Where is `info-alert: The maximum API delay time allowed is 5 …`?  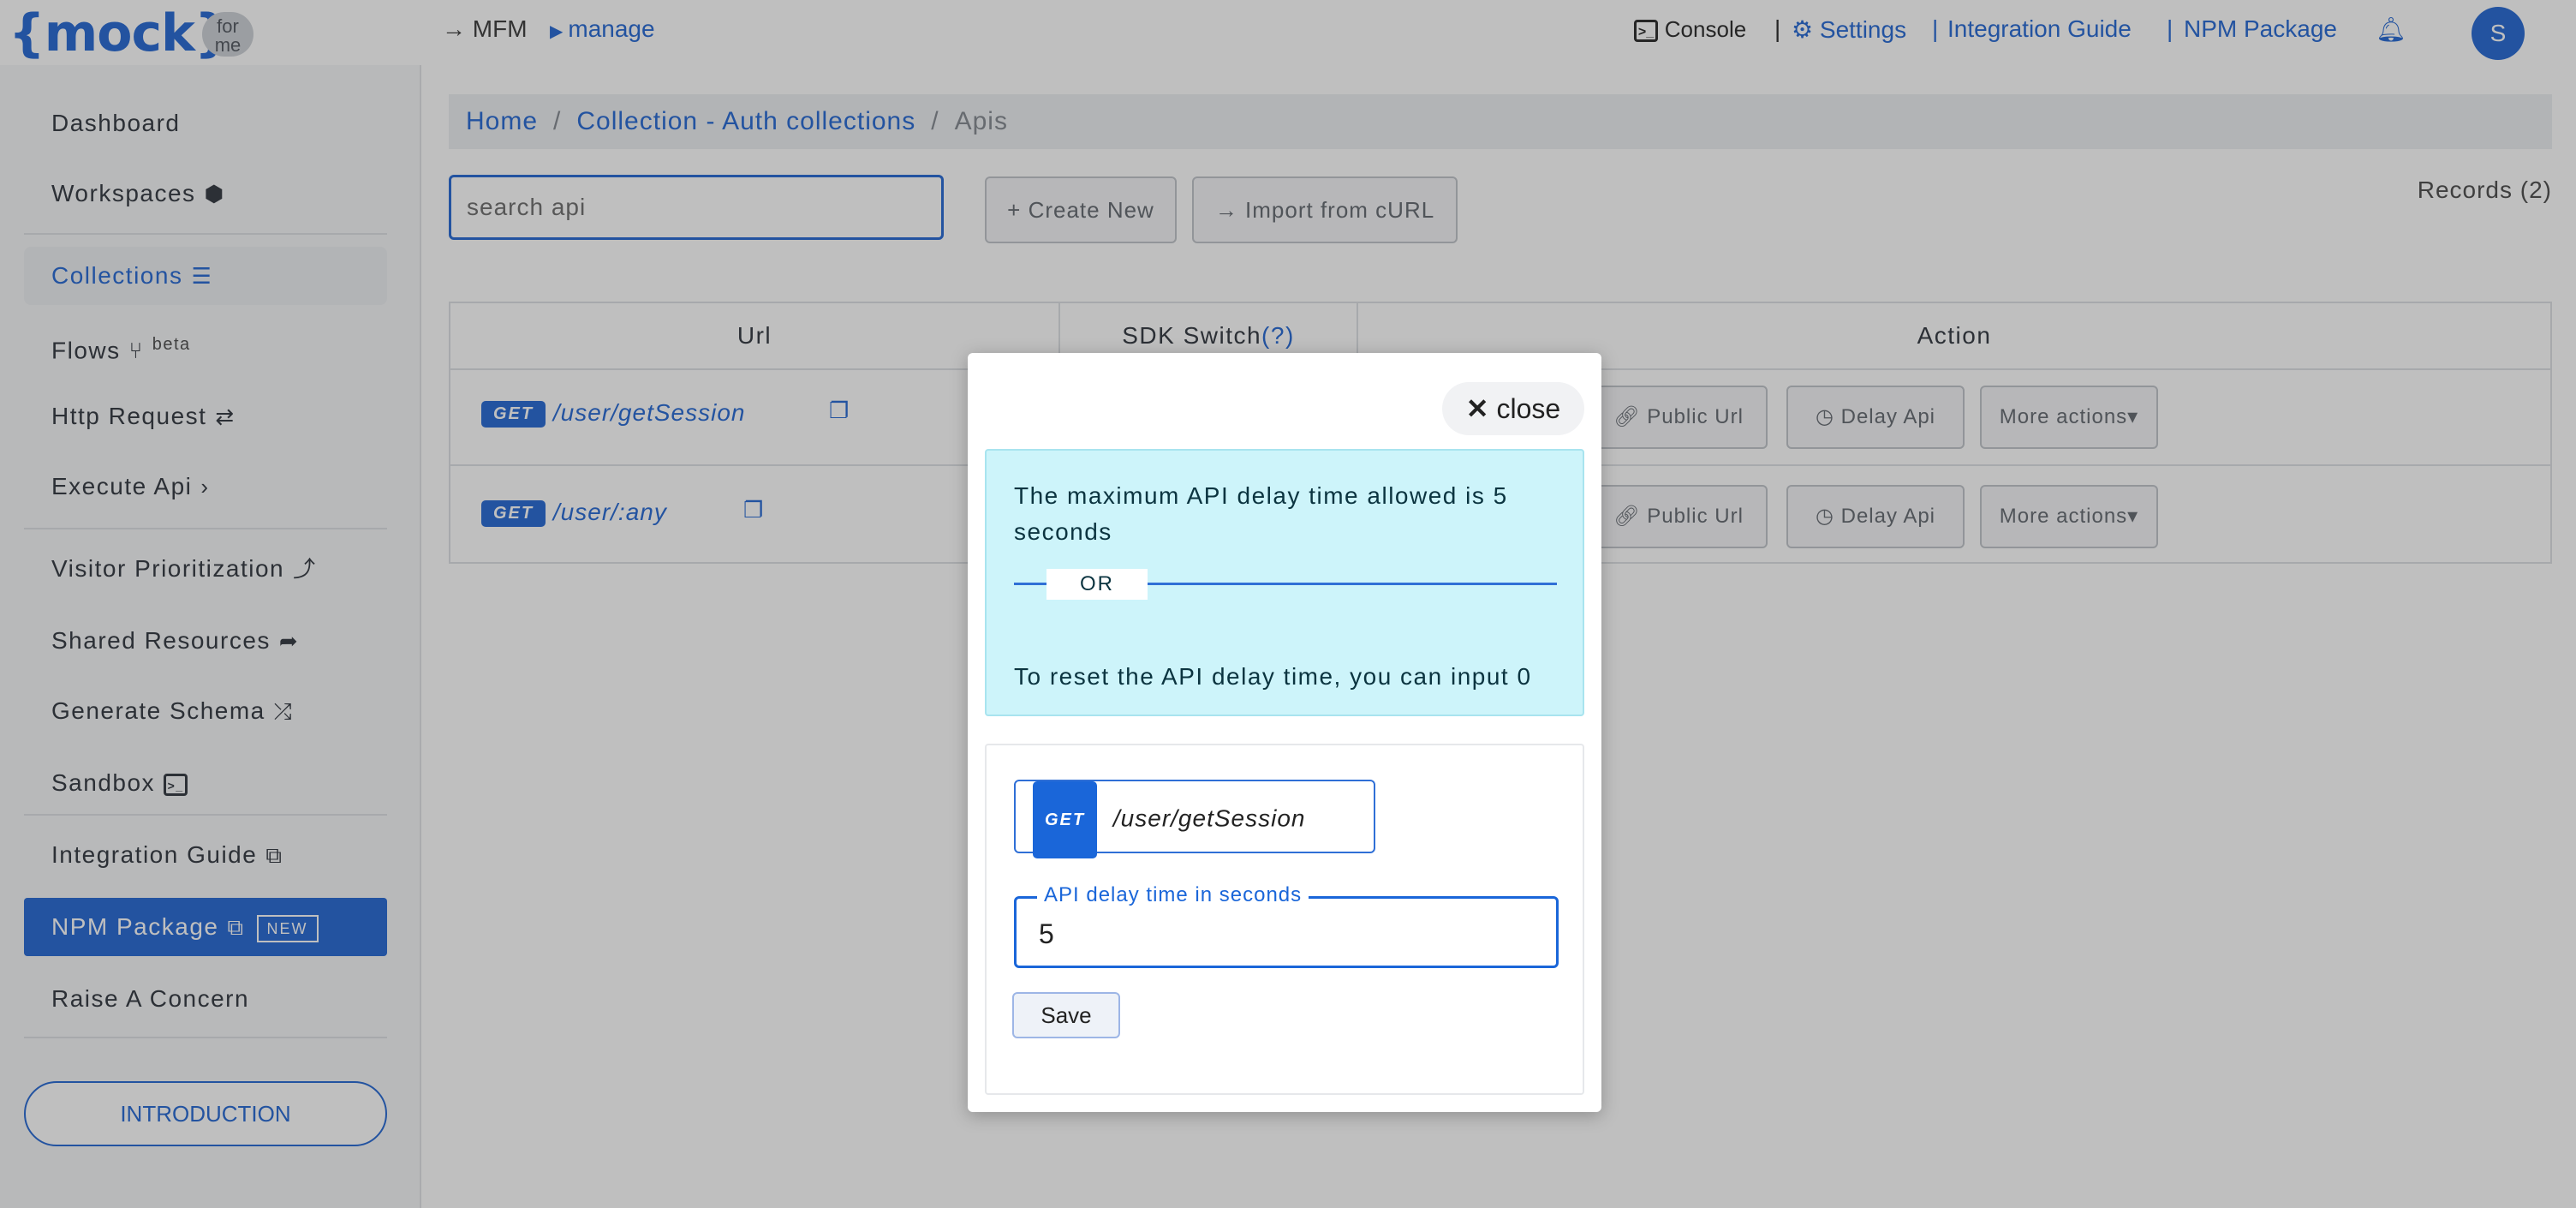
info-alert: The maximum API delay time allowed is 5 … is located at coordinates (1284, 582).